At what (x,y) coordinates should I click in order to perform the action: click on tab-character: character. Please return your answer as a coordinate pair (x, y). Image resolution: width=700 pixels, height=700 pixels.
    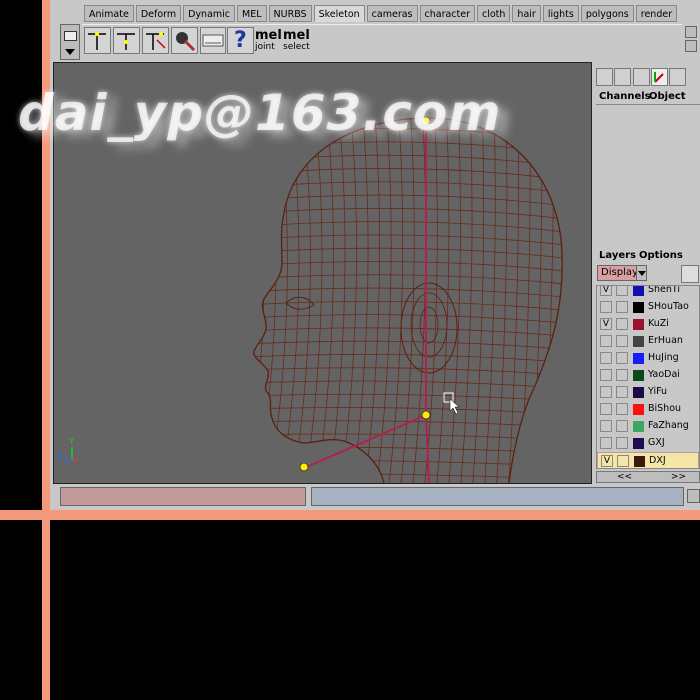
    Looking at the image, I should click on (447, 13).